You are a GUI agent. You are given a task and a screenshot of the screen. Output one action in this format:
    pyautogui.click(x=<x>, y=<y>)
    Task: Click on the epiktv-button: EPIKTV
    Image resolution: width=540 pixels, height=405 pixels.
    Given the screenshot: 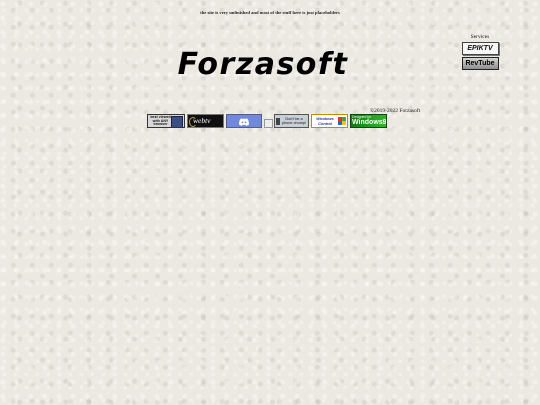 What is the action you would take?
    pyautogui.click(x=480, y=48)
    